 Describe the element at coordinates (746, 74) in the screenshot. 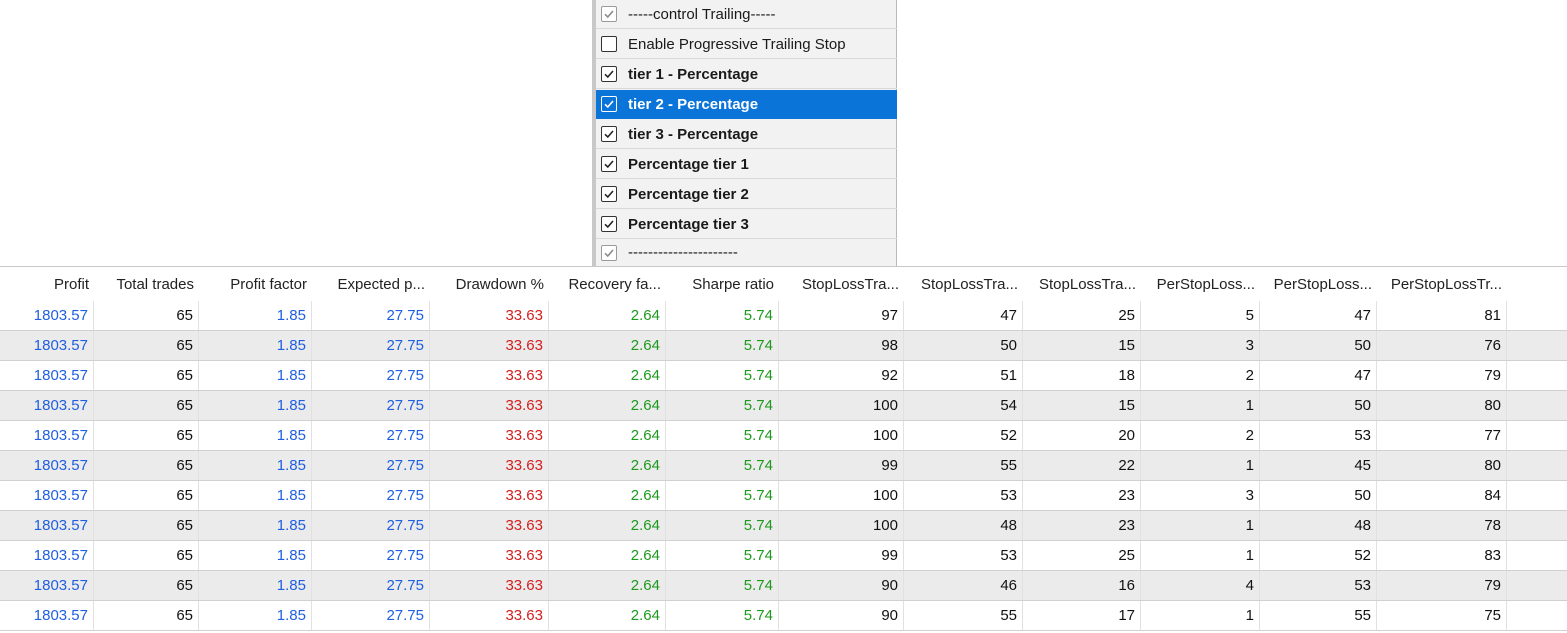

I see `dropdown-item: tier 1 - Percentage` at that location.